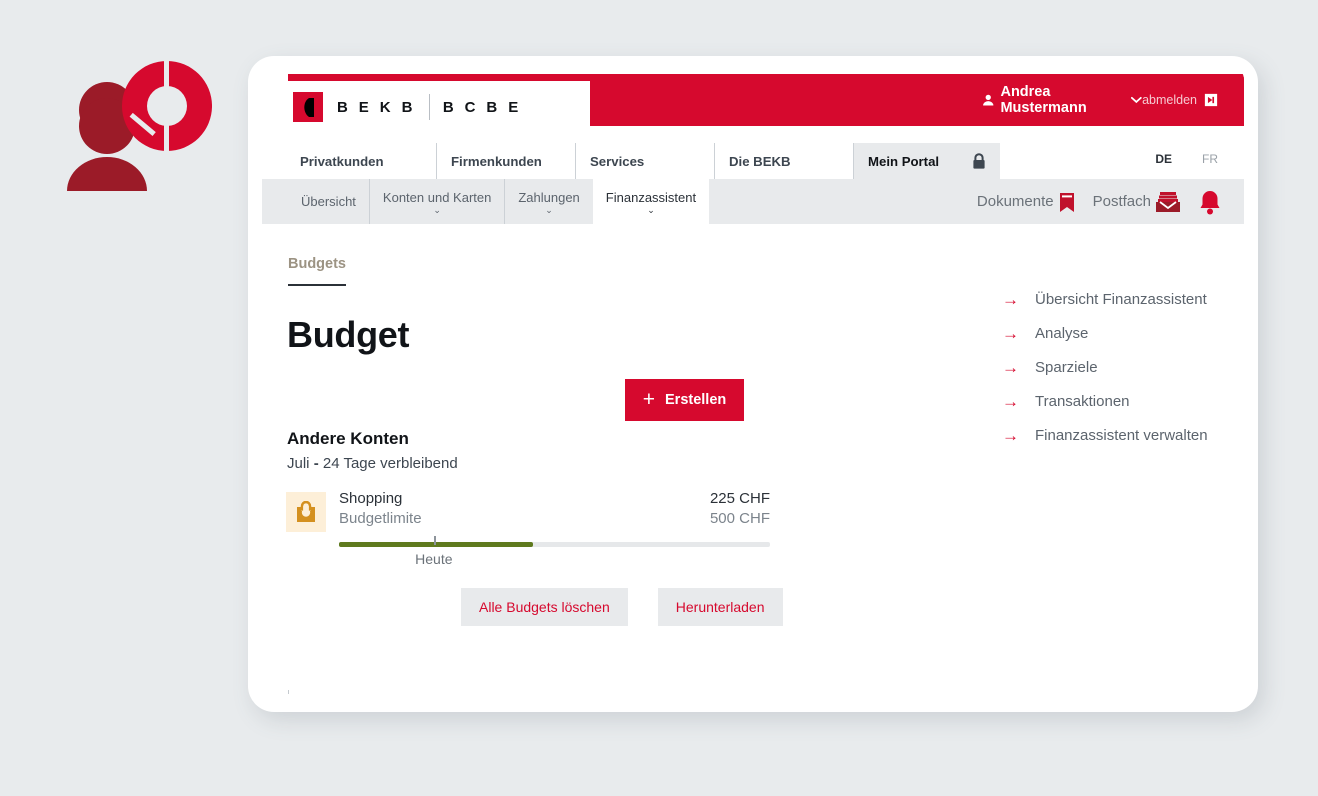  What do you see at coordinates (434, 540) in the screenshot?
I see `today-marker` at bounding box center [434, 540].